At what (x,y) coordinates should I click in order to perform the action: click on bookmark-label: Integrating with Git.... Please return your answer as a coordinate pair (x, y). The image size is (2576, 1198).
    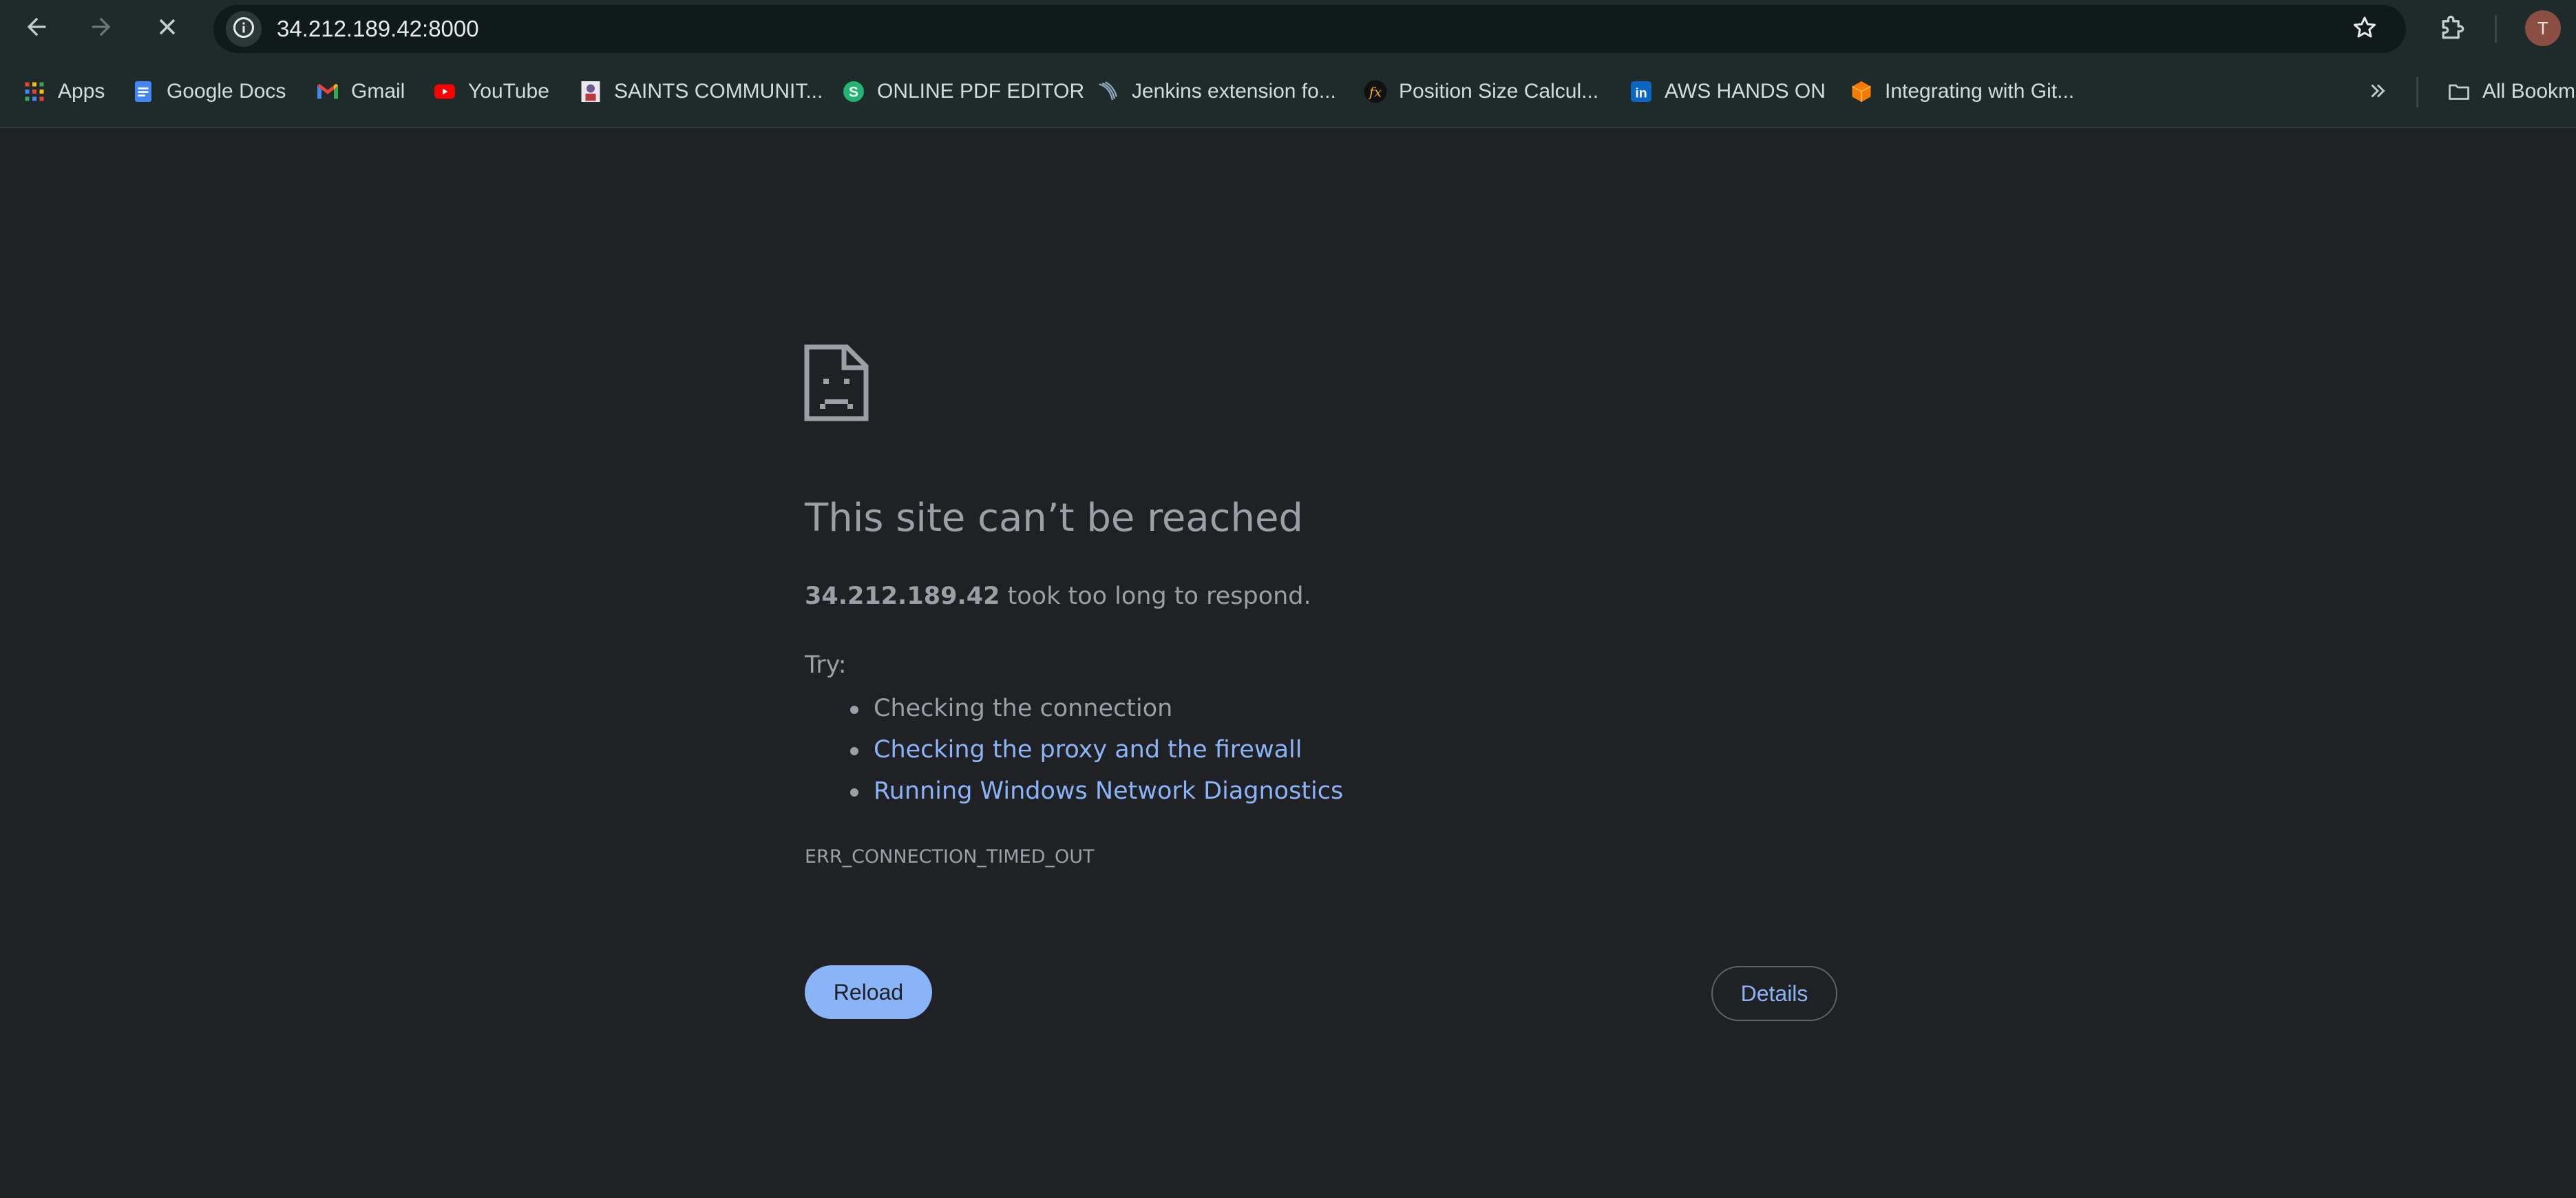
    Looking at the image, I should click on (1980, 91).